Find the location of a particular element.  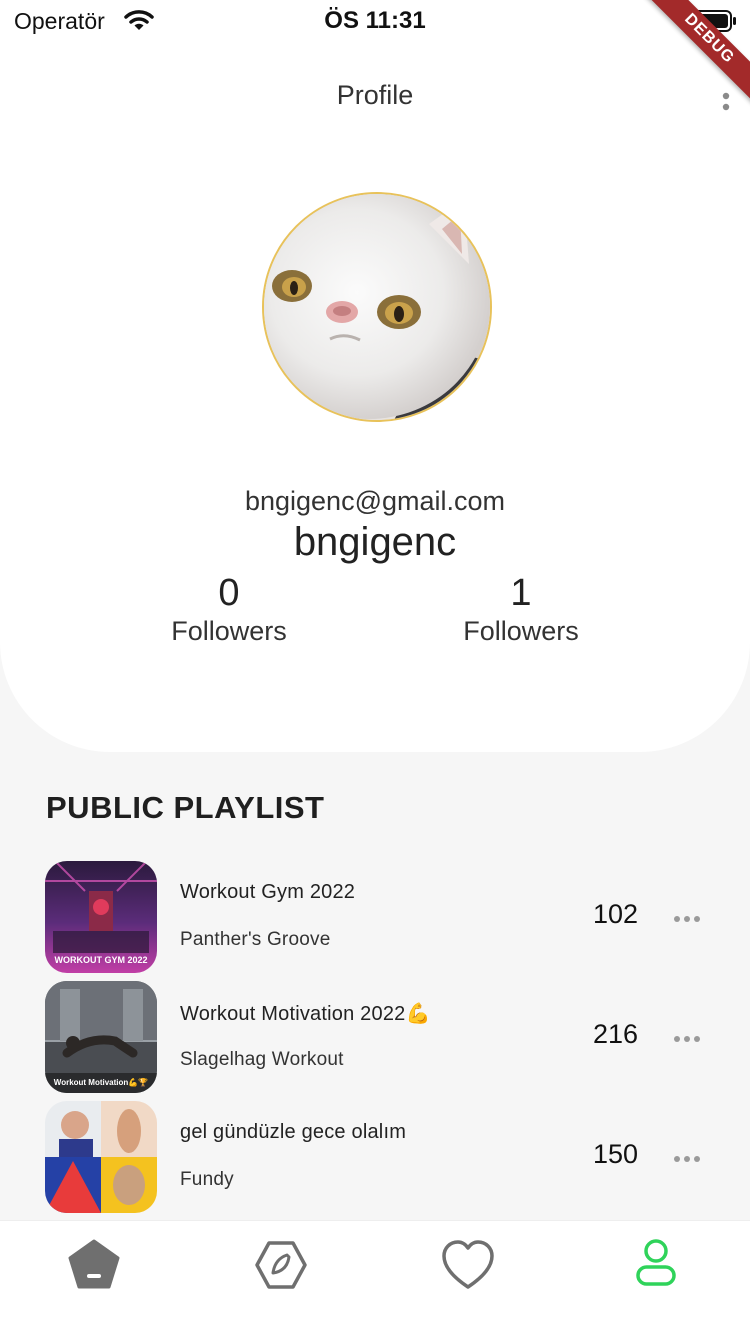

playlist-thumbnail: WORKOUT GYM 2022 is located at coordinates (101, 917).